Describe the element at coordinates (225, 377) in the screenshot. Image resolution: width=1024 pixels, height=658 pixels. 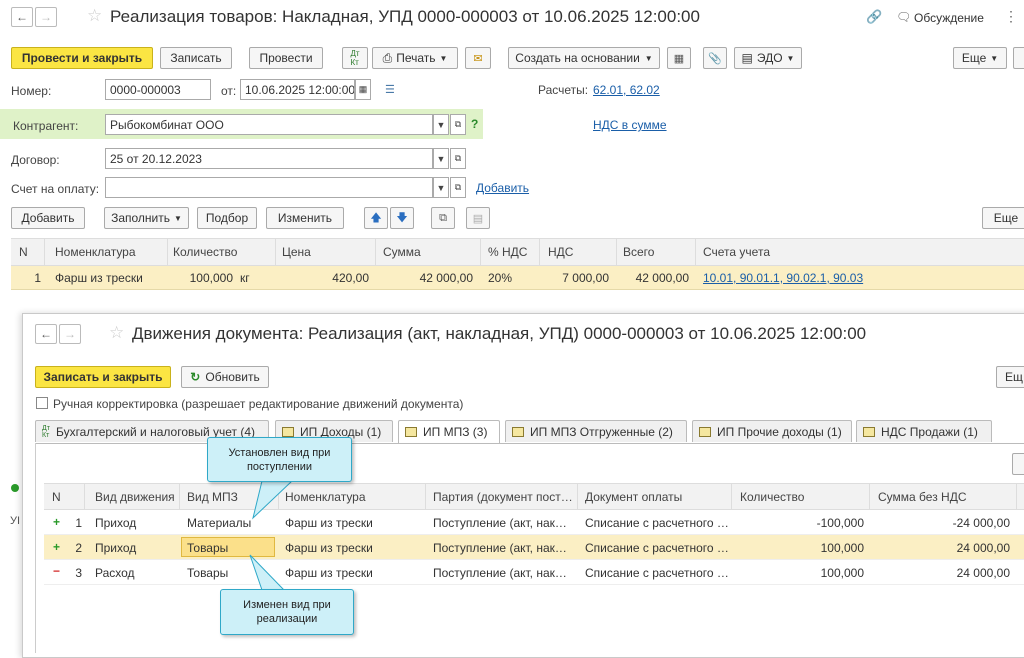
I see `refresh-button: ↻ Обновить` at that location.